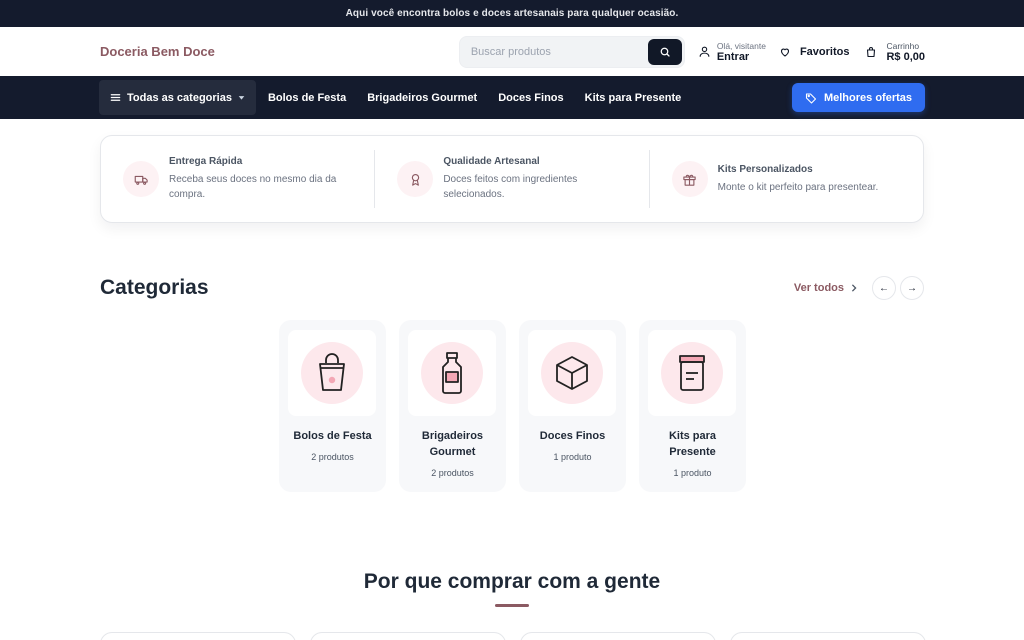  I want to click on feature-title: Qualidade Artesanal, so click(491, 161).